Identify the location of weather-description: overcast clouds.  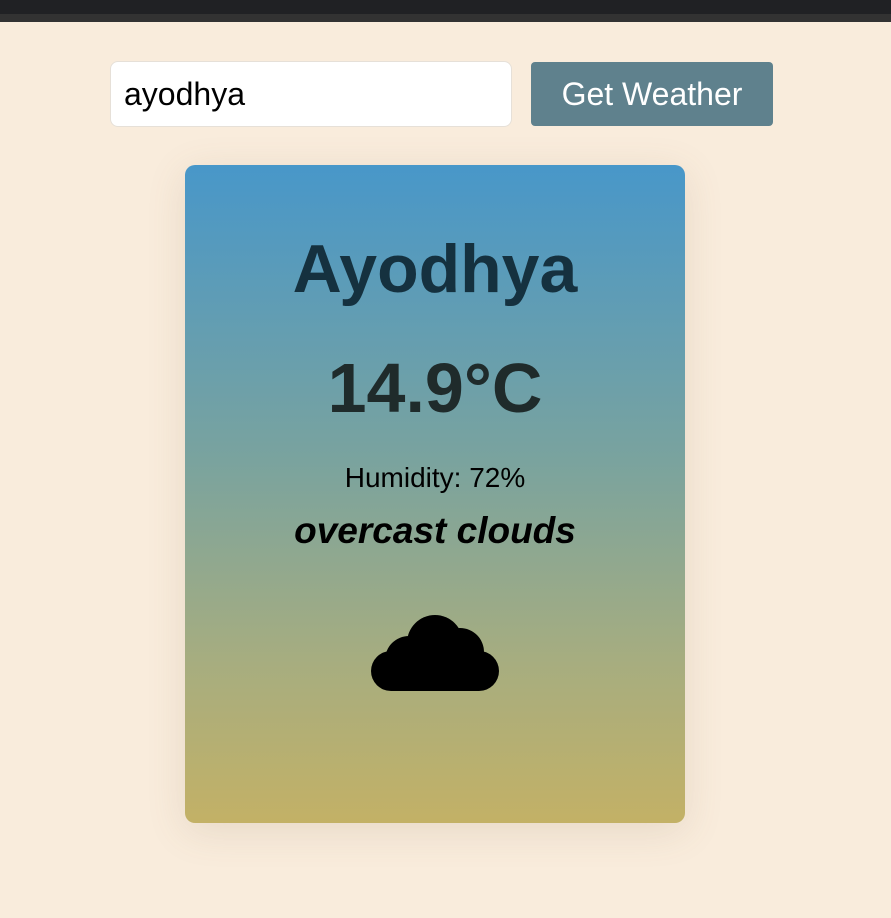
(435, 530).